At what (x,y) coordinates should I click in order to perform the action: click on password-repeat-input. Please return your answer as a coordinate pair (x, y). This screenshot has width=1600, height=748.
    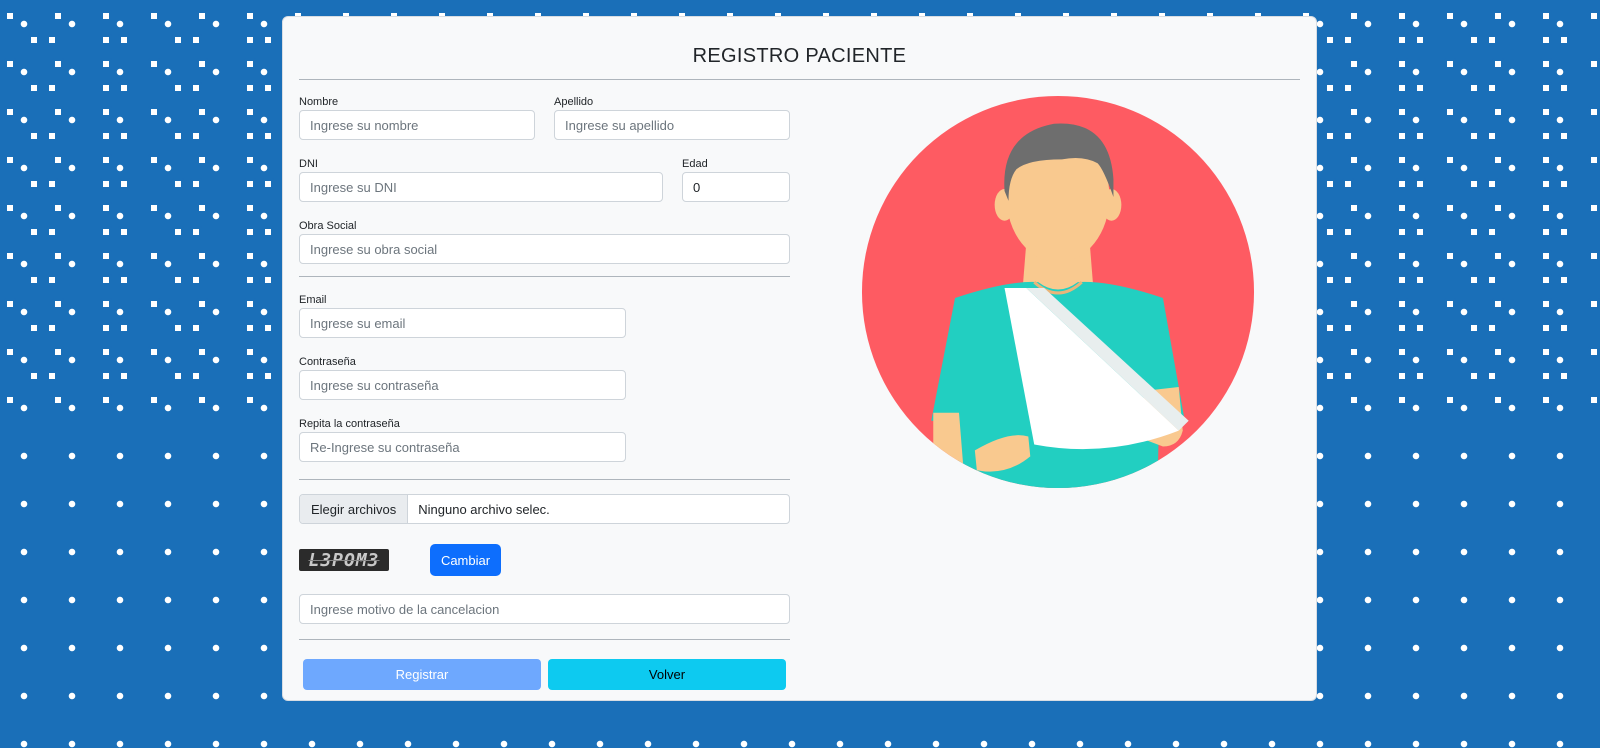
    Looking at the image, I should click on (462, 447).